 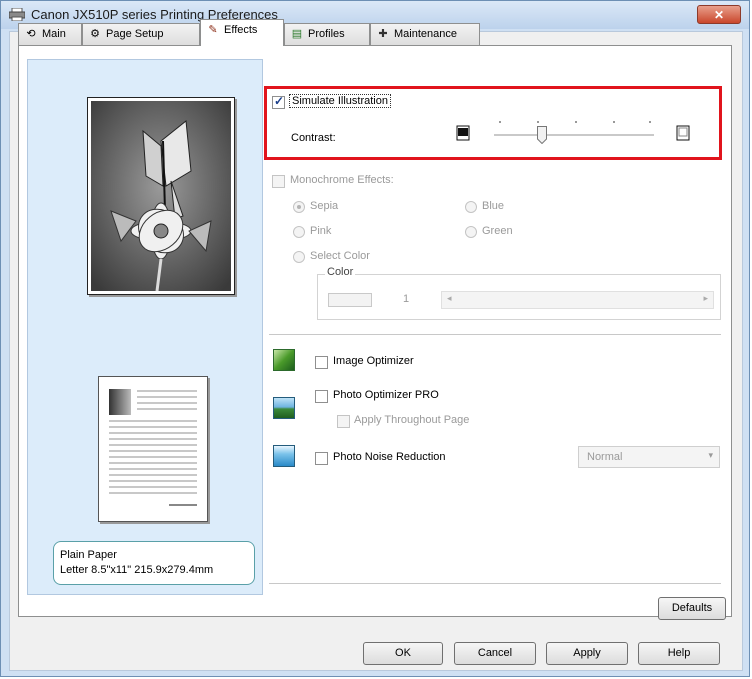 What do you see at coordinates (577, 300) in the screenshot?
I see `color-scrollbar: ◂ ▸` at bounding box center [577, 300].